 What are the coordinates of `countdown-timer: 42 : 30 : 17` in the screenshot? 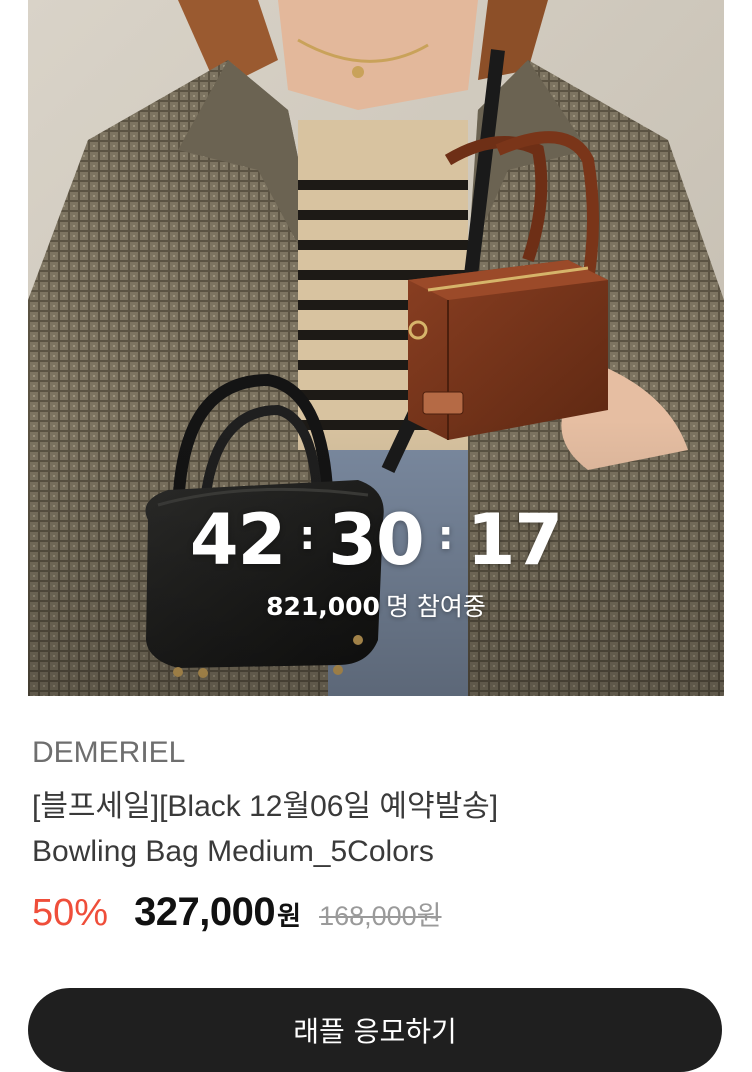 It's located at (376, 540).